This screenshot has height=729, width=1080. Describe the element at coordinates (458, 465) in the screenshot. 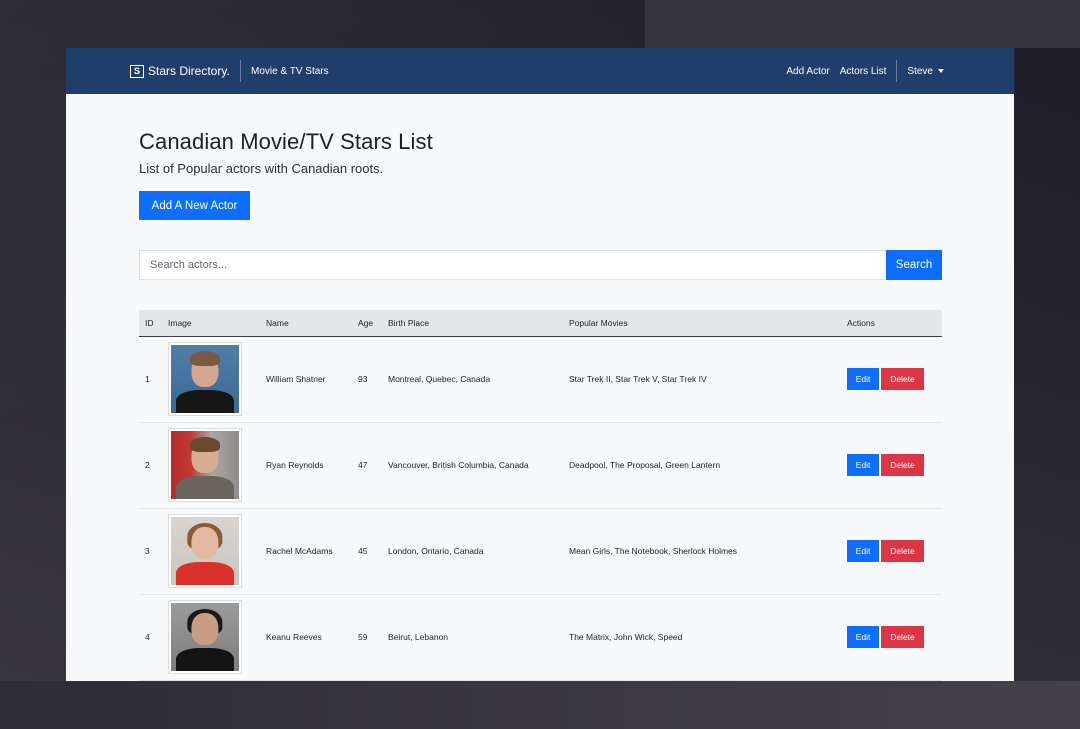

I see `cell-birth-place: Vancouver, British Columbia, Canada` at that location.